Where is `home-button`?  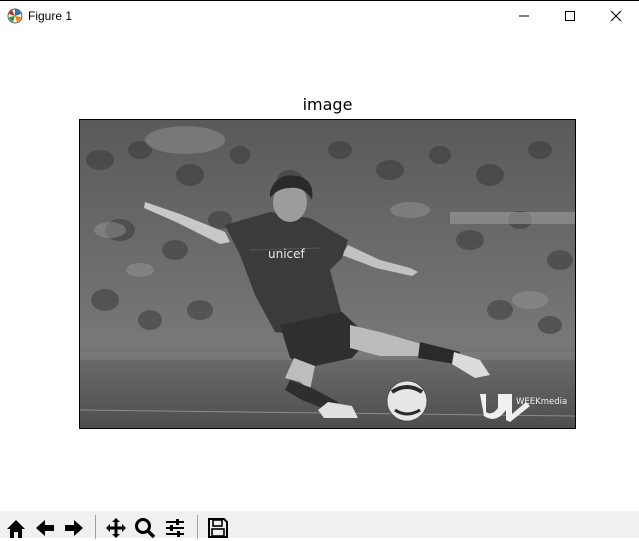 home-button is located at coordinates (16, 528).